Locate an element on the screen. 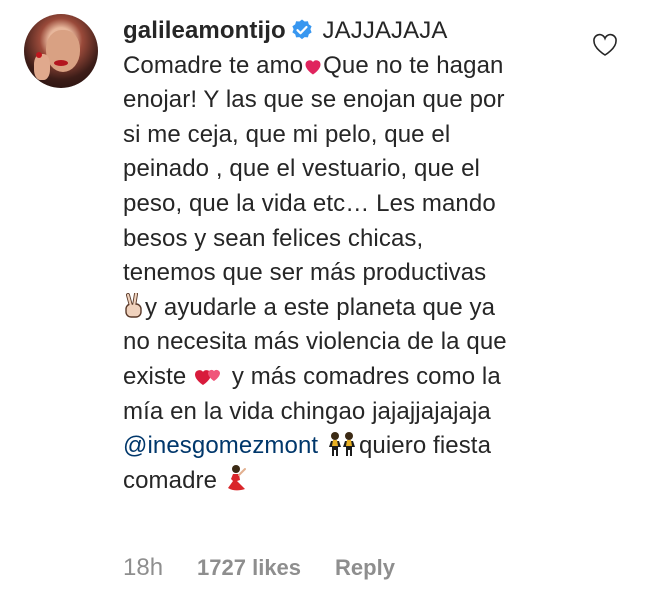  comment-line-8: tenemos que ser más productivas is located at coordinates (348, 273).